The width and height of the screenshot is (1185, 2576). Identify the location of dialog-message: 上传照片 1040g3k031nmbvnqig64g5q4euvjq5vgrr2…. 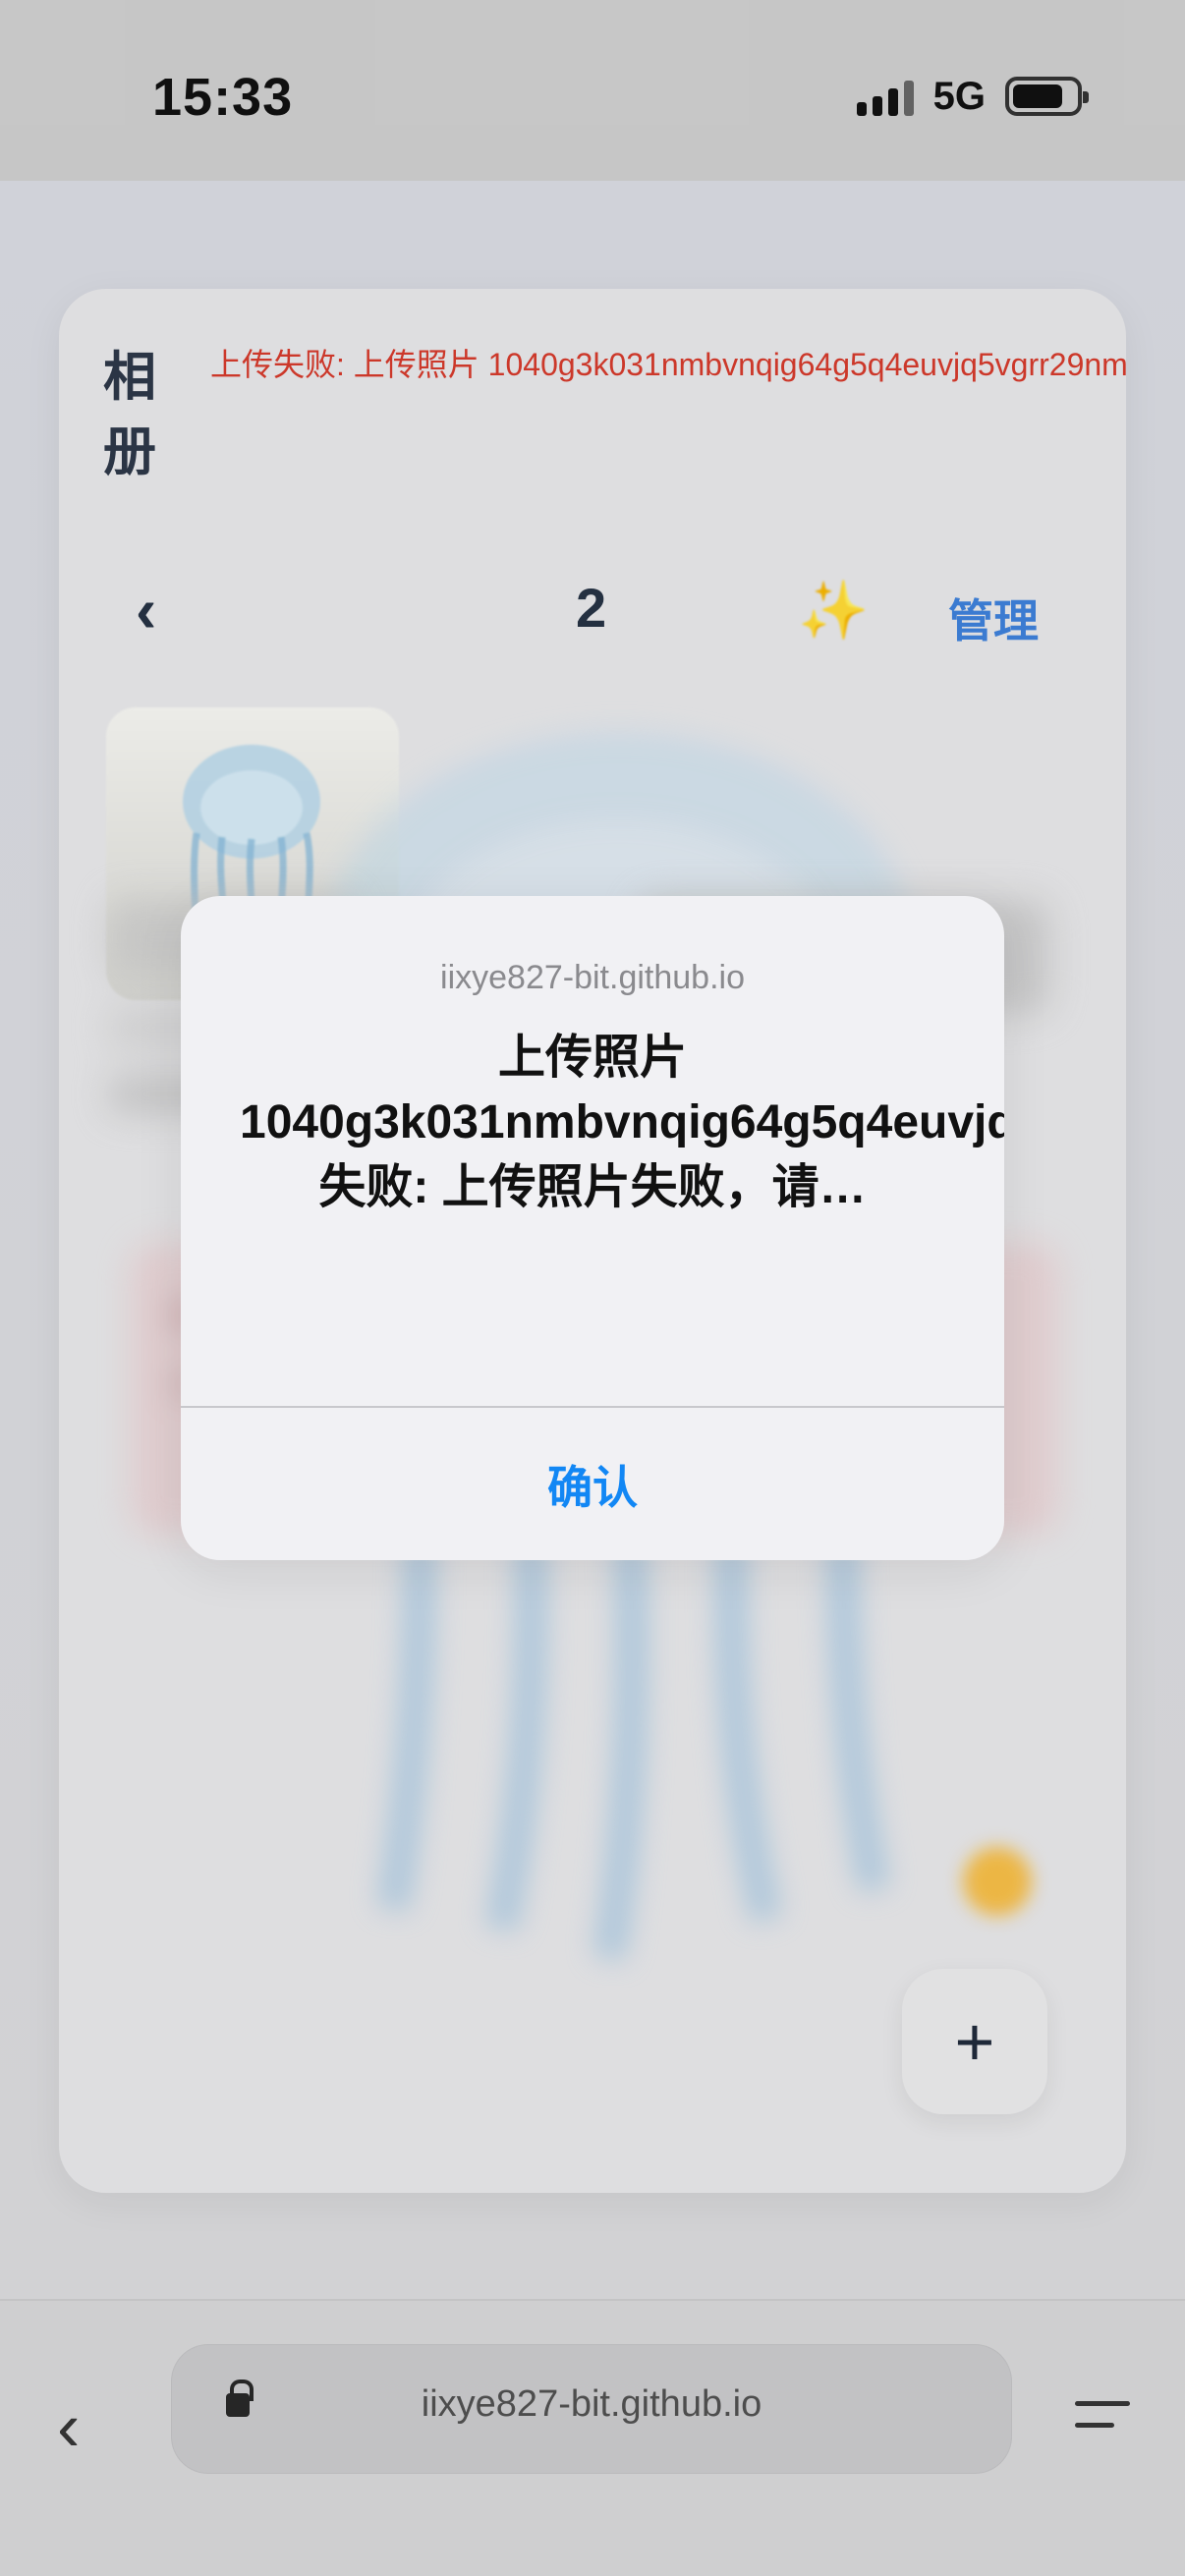
(622, 1122).